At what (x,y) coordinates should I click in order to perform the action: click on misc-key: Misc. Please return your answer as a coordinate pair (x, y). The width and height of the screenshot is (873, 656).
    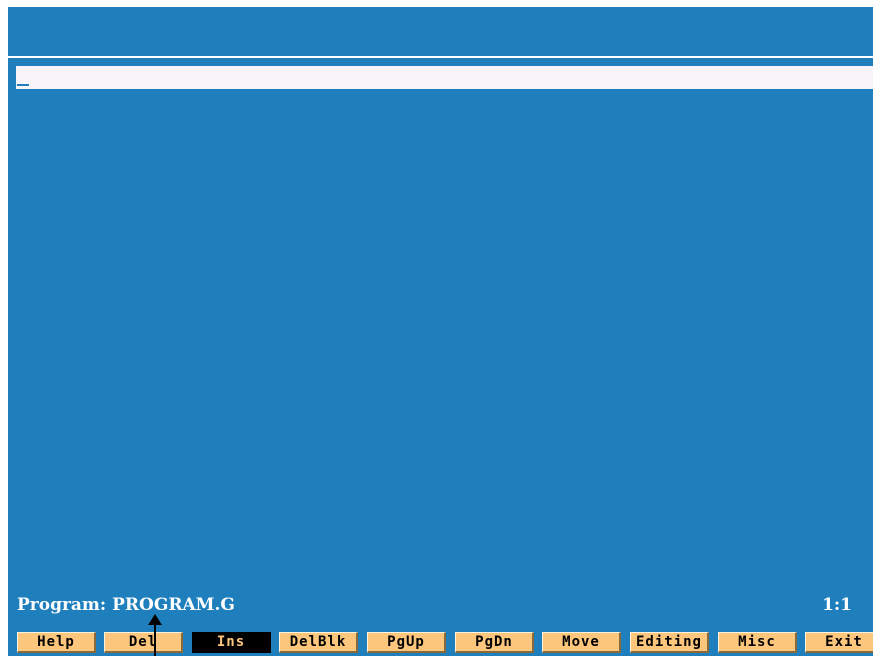
    Looking at the image, I should click on (757, 642).